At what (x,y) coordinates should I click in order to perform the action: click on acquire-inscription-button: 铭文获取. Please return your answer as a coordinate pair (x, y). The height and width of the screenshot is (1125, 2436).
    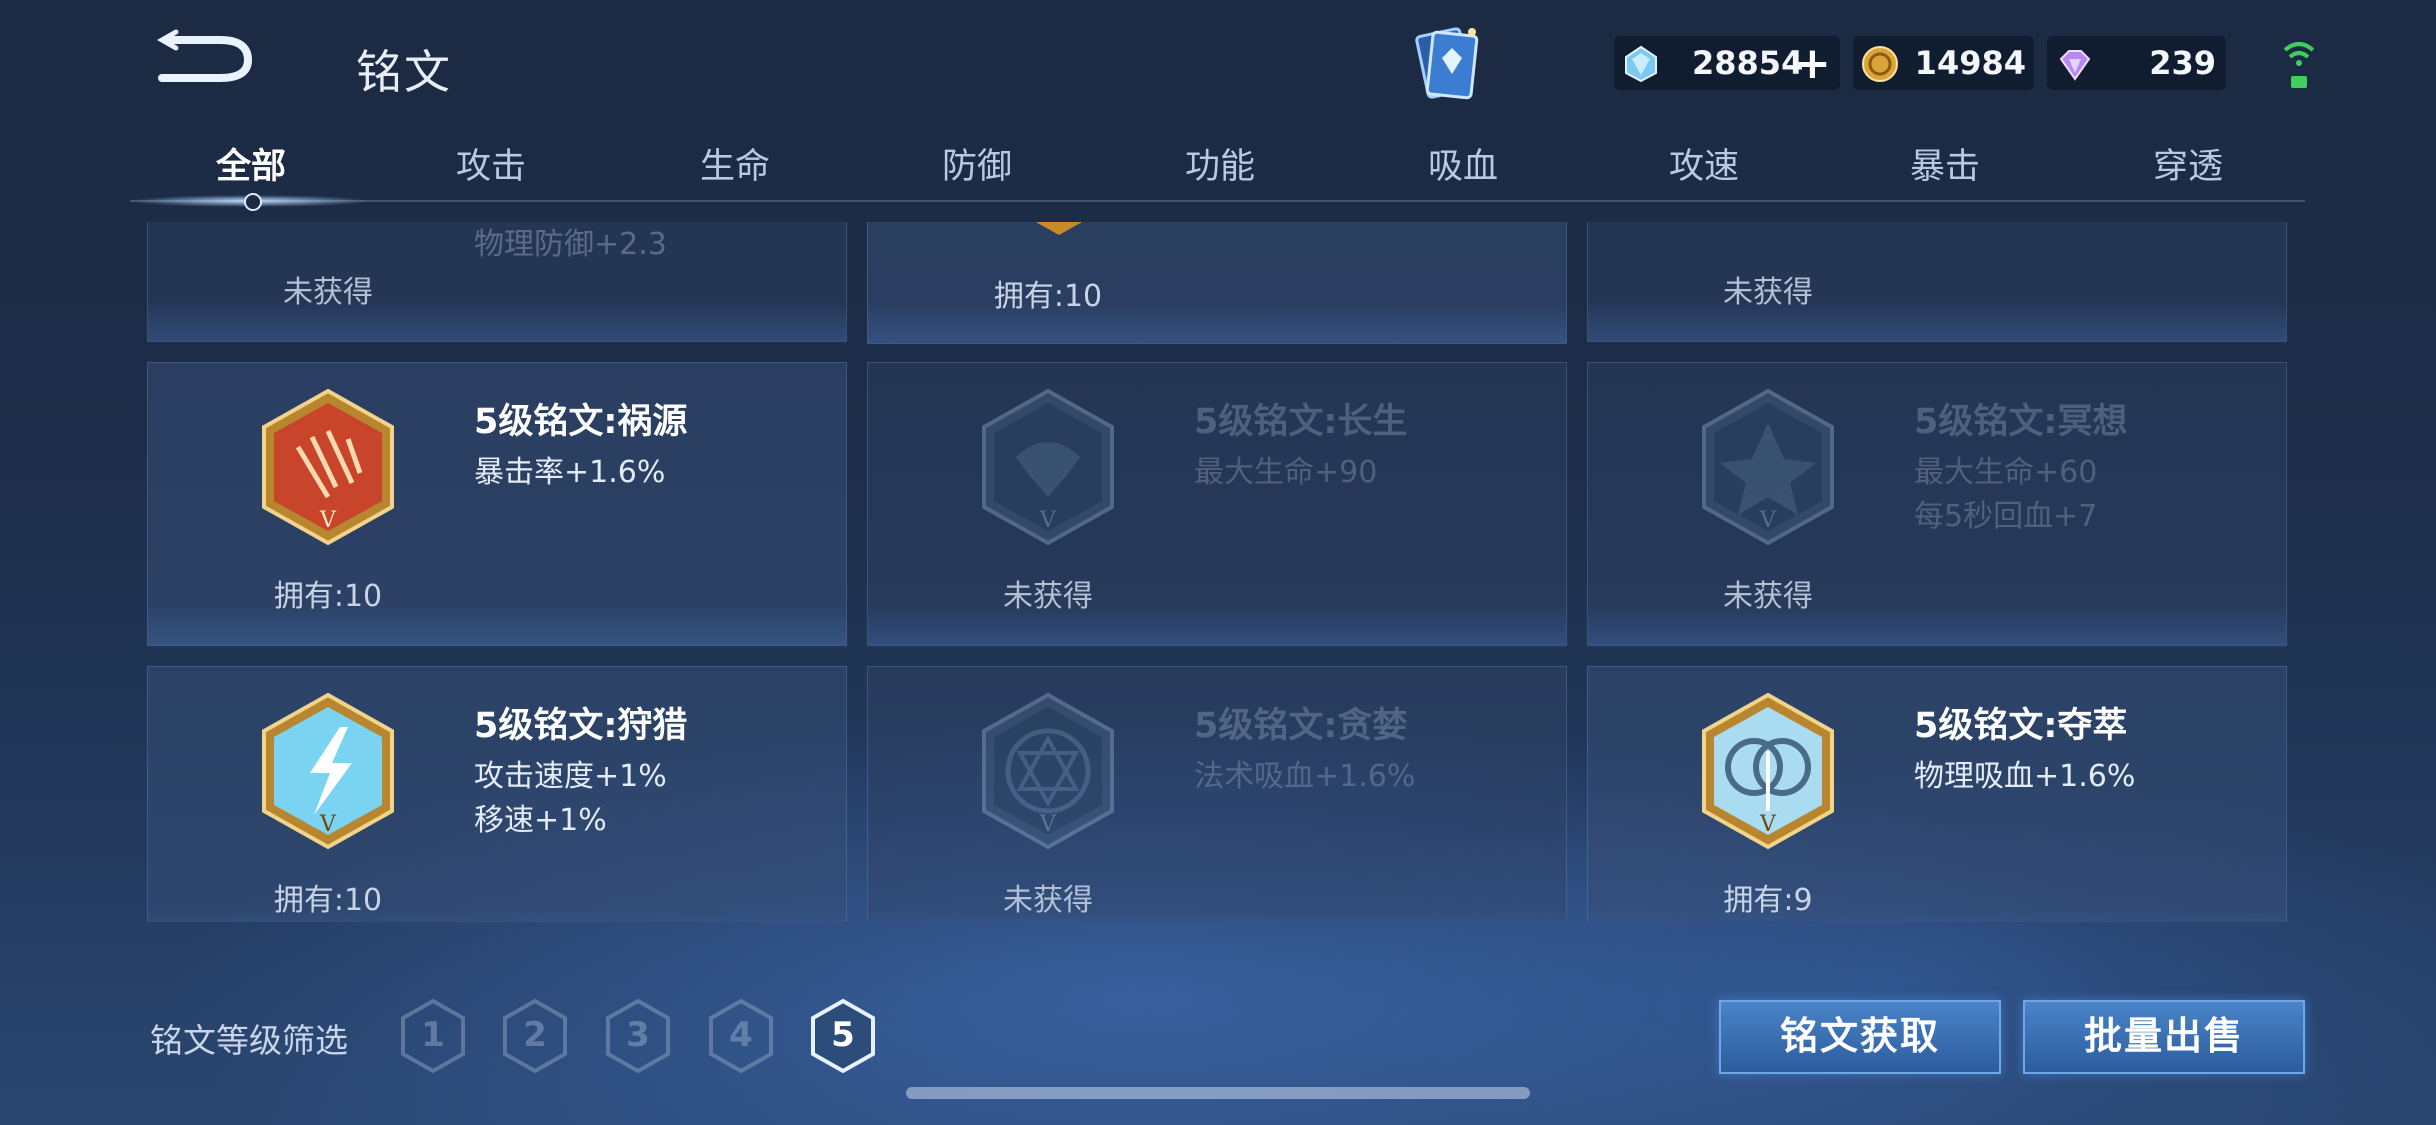
    Looking at the image, I should click on (1860, 1037).